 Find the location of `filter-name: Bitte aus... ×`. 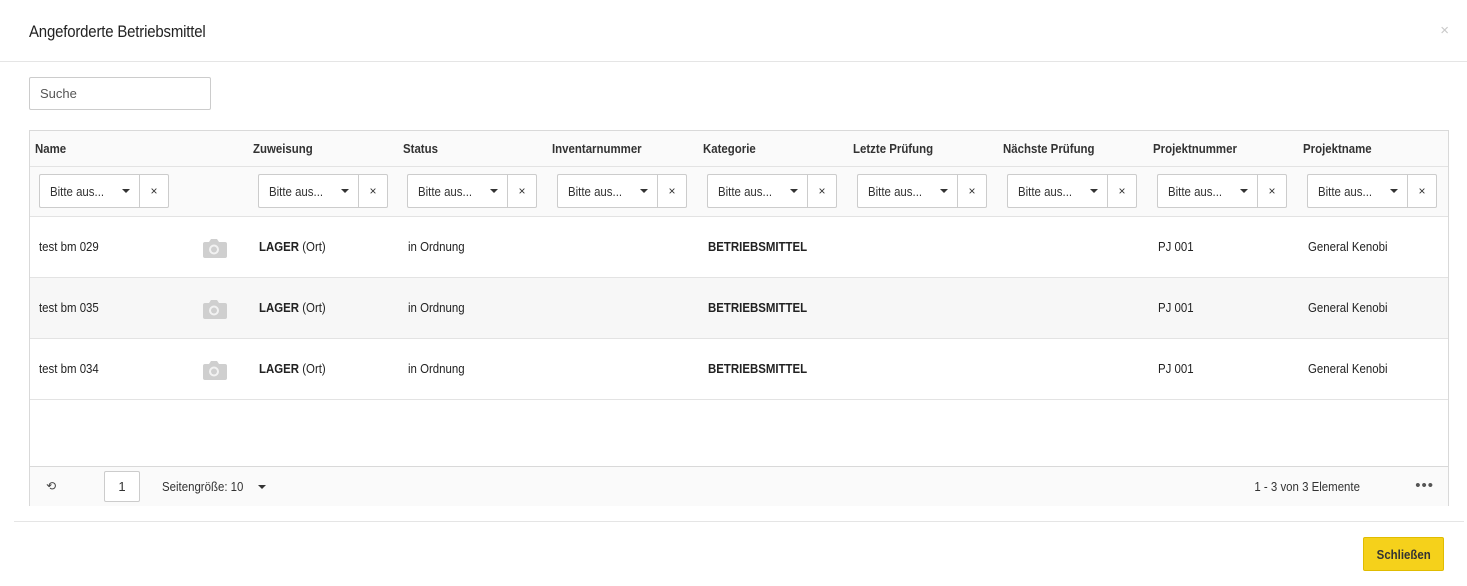

filter-name: Bitte aus... × is located at coordinates (104, 191).